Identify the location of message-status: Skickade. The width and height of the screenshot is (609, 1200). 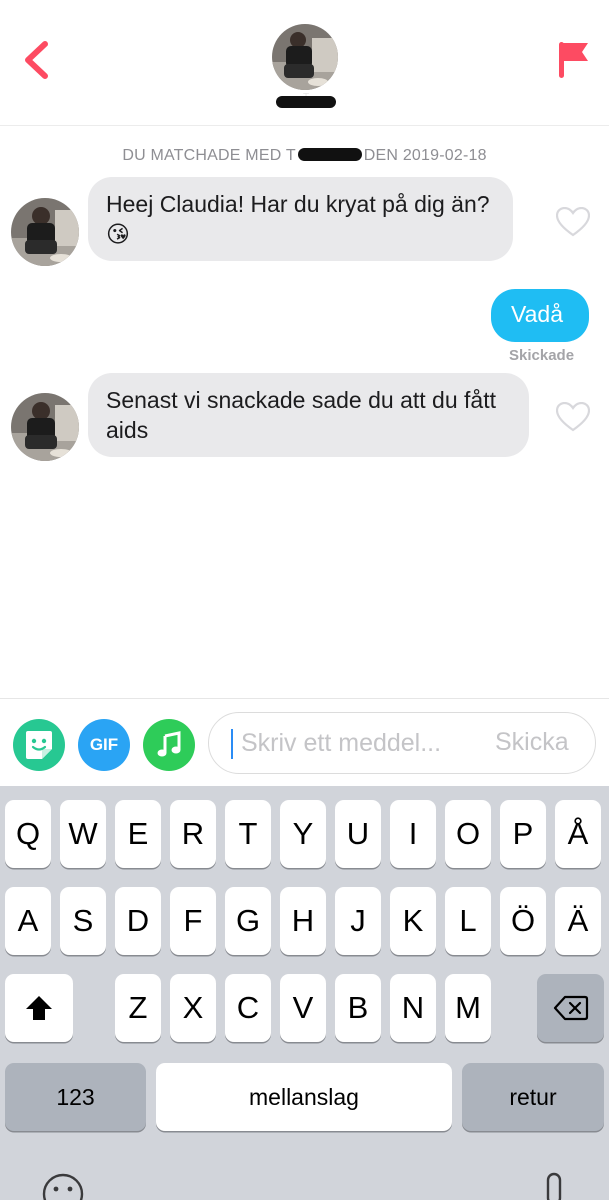
(542, 355).